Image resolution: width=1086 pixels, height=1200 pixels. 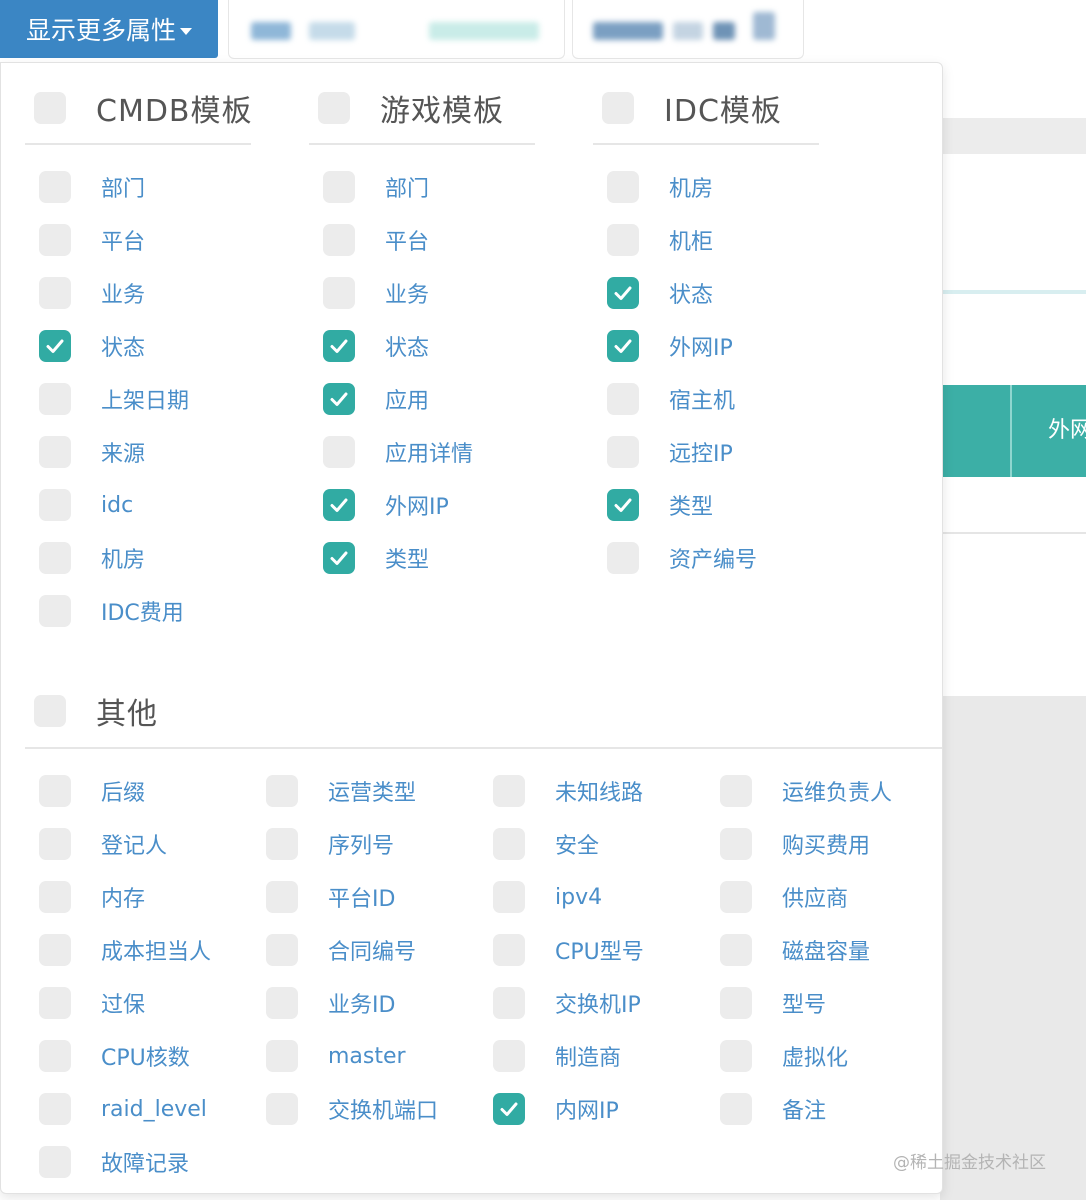 I want to click on group-header-other: 其他, so click(x=96, y=711).